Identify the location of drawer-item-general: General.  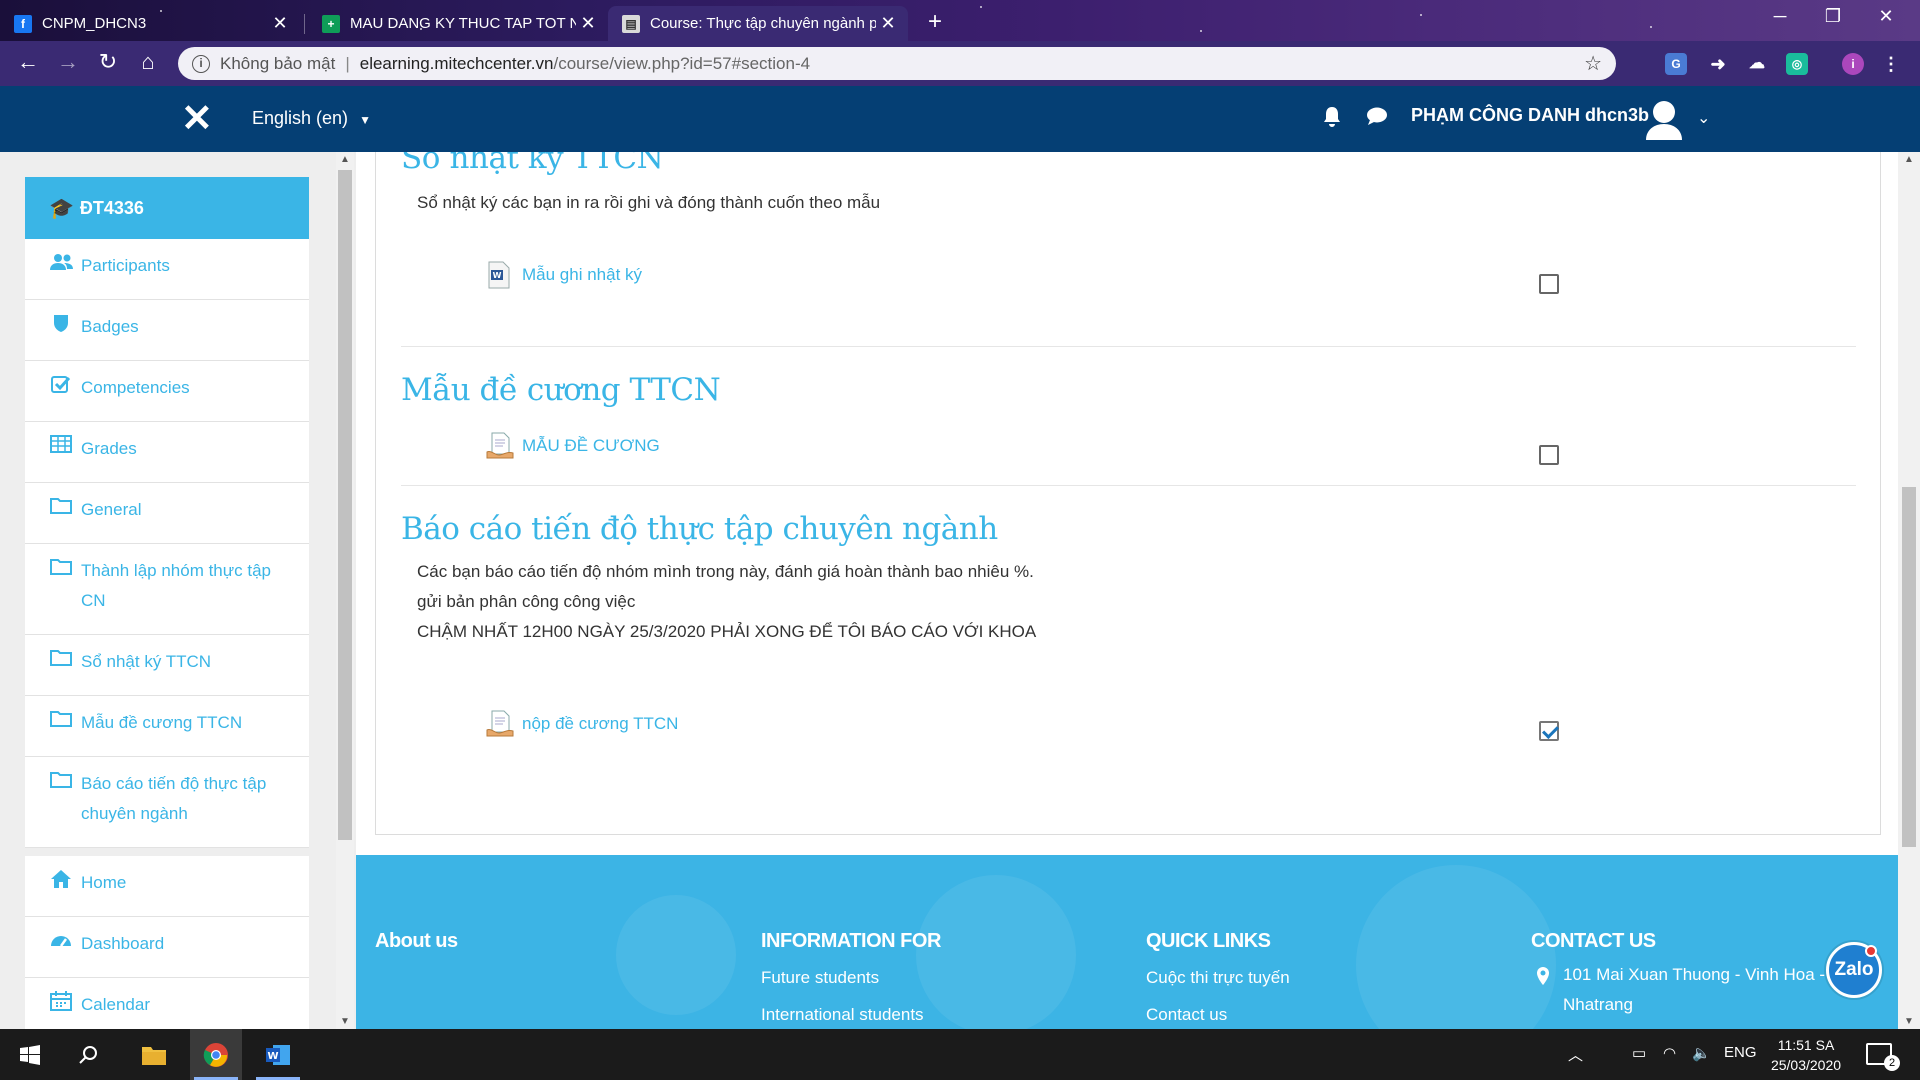
(167, 513).